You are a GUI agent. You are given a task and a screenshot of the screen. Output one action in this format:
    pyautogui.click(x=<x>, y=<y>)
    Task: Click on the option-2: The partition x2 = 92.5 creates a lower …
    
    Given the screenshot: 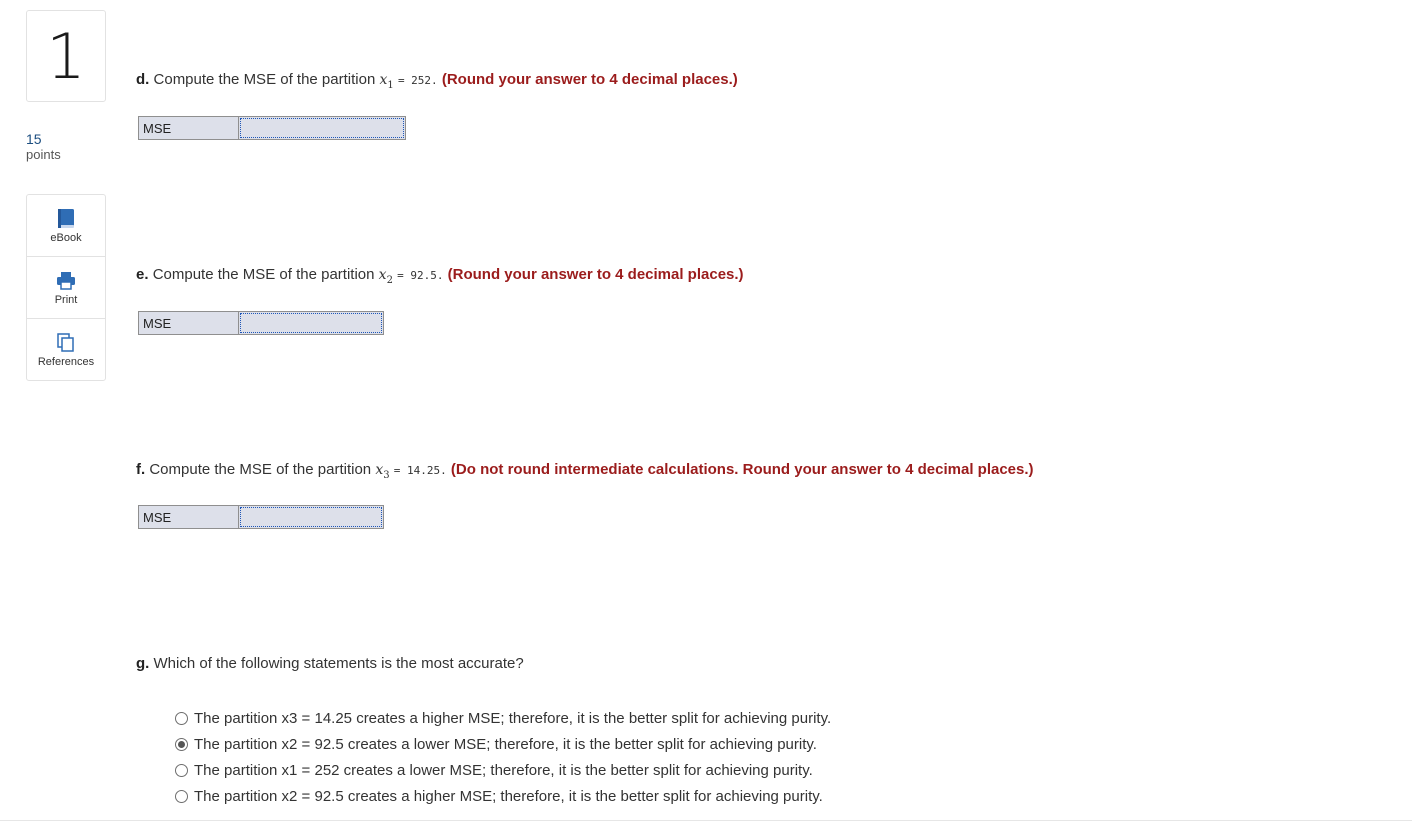 What is the action you would take?
    pyautogui.click(x=503, y=744)
    